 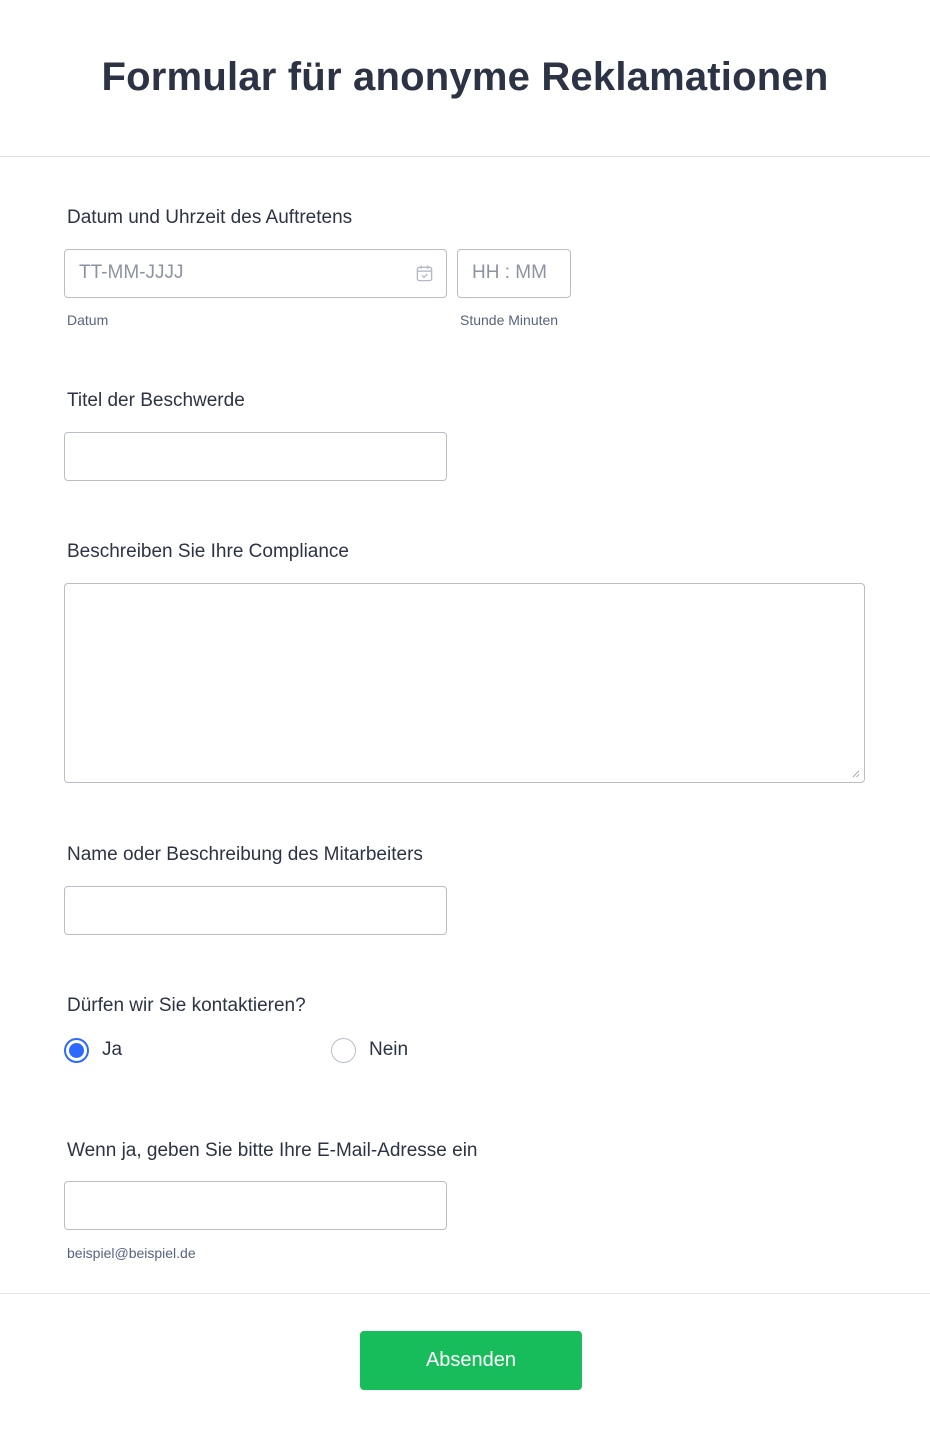 I want to click on radio-ja, so click(x=76, y=1050).